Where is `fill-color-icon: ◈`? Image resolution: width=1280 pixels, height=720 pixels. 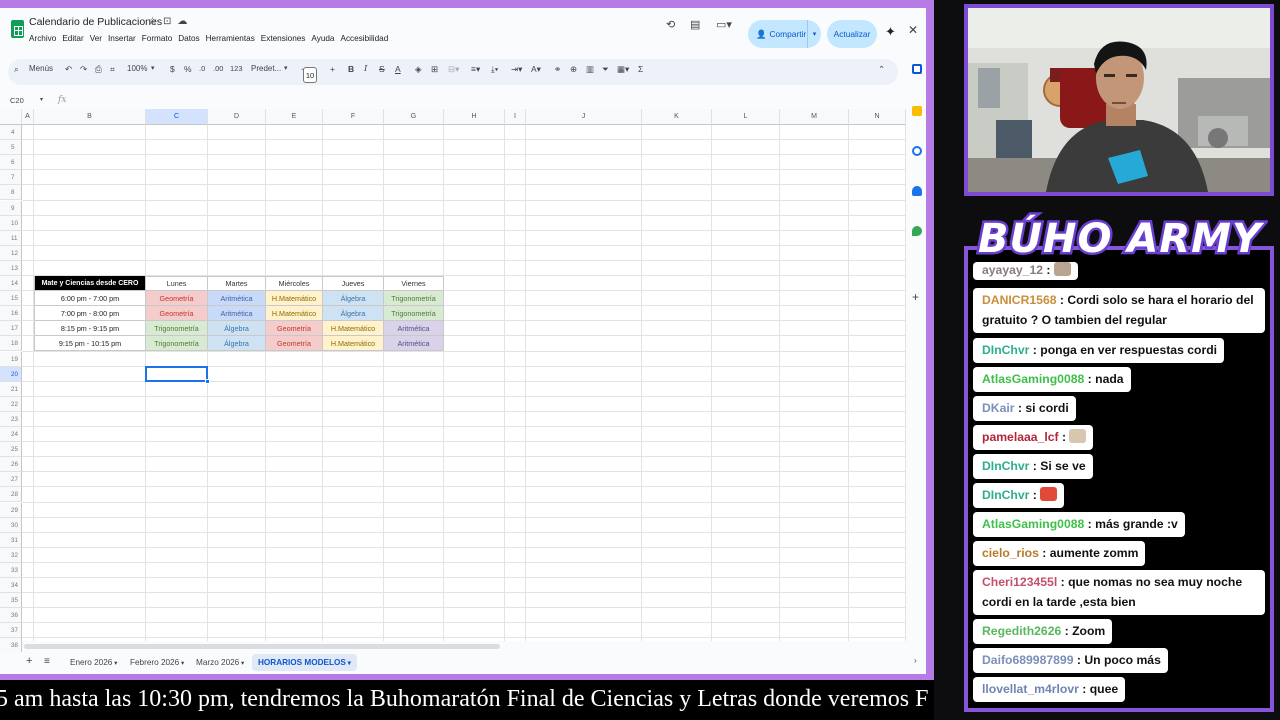
fill-color-icon: ◈ is located at coordinates (418, 69).